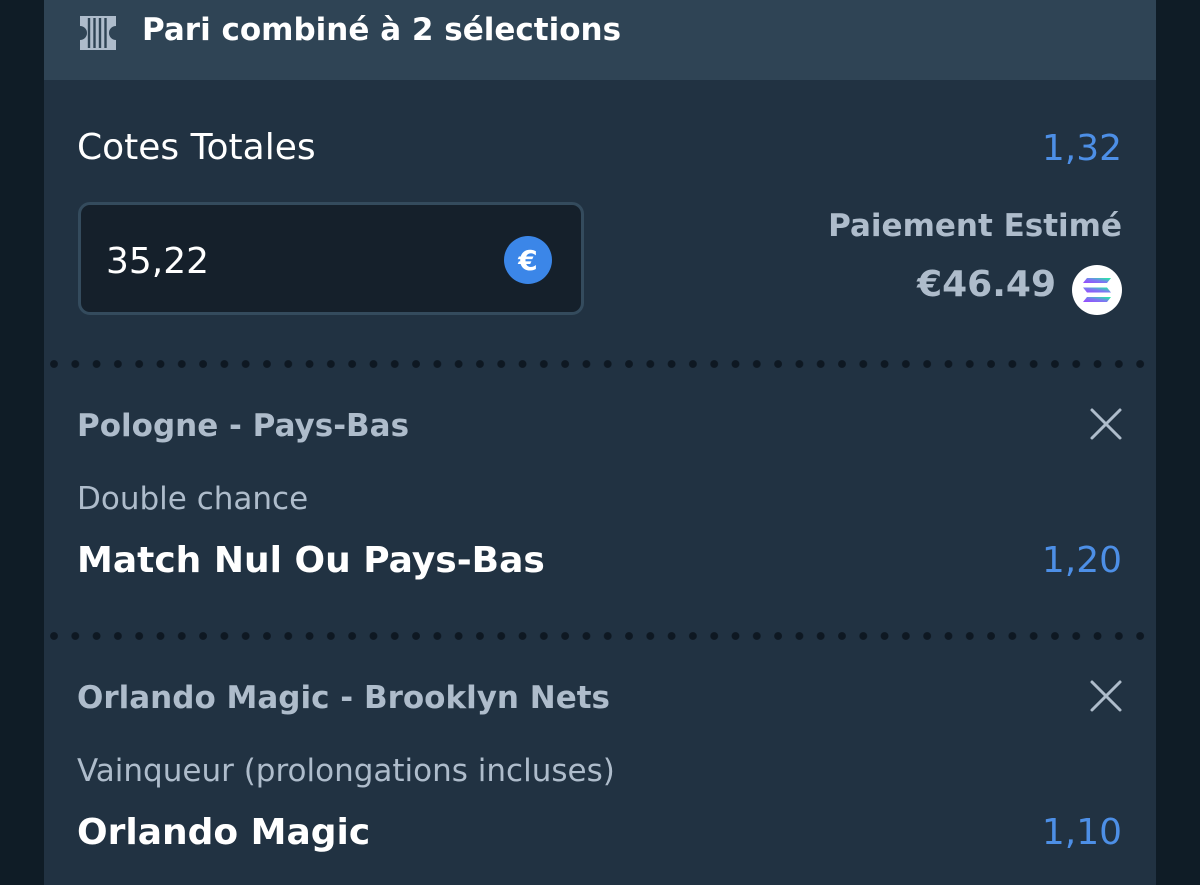 This screenshot has width=1200, height=885. I want to click on event-title: Pologne - Pays-Bas, so click(243, 426).